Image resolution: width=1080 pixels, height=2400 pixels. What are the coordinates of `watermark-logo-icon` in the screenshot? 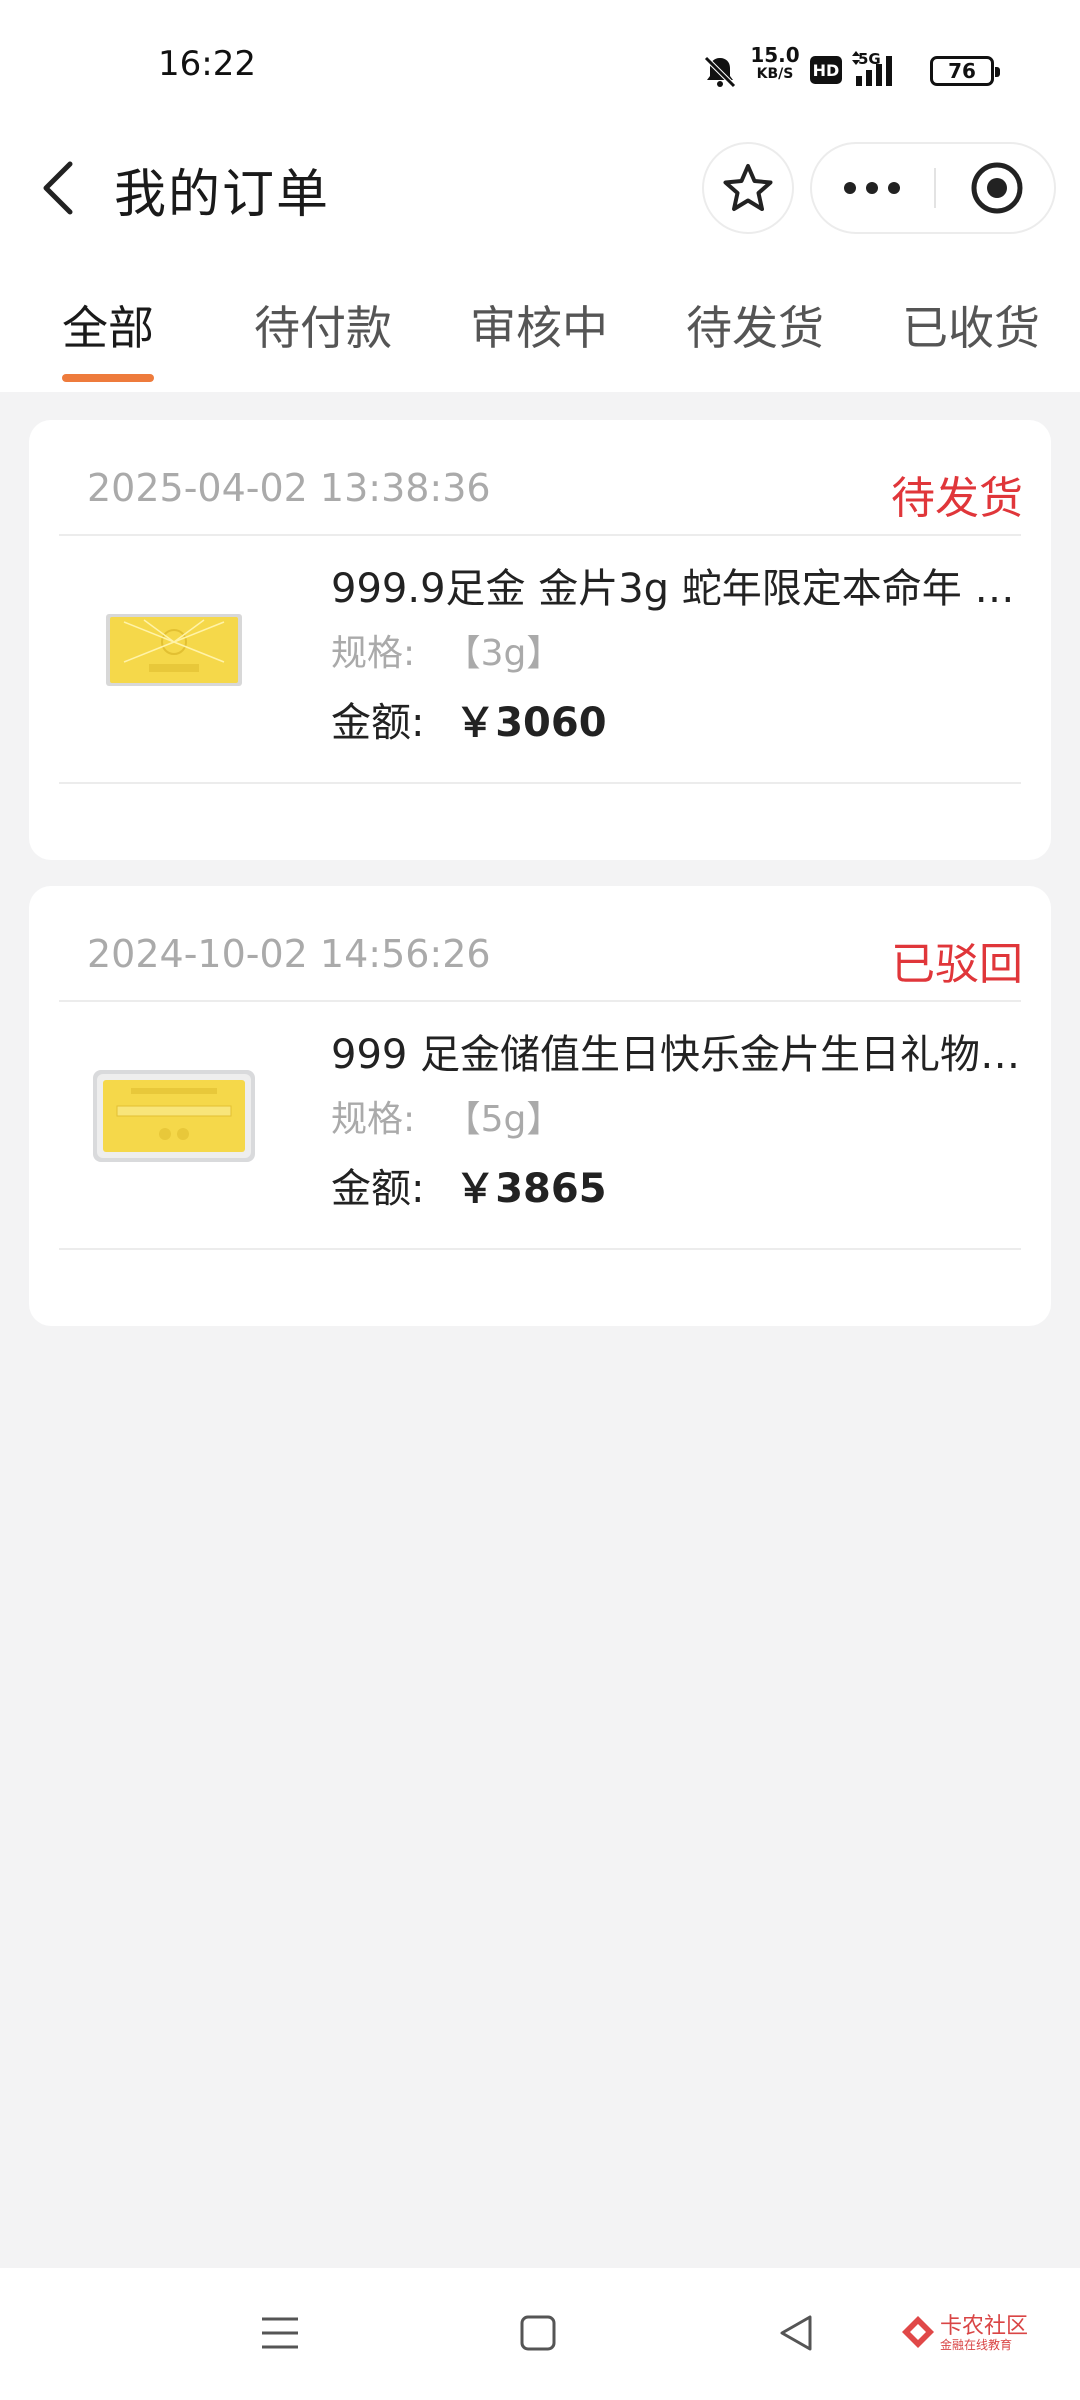 It's located at (918, 2332).